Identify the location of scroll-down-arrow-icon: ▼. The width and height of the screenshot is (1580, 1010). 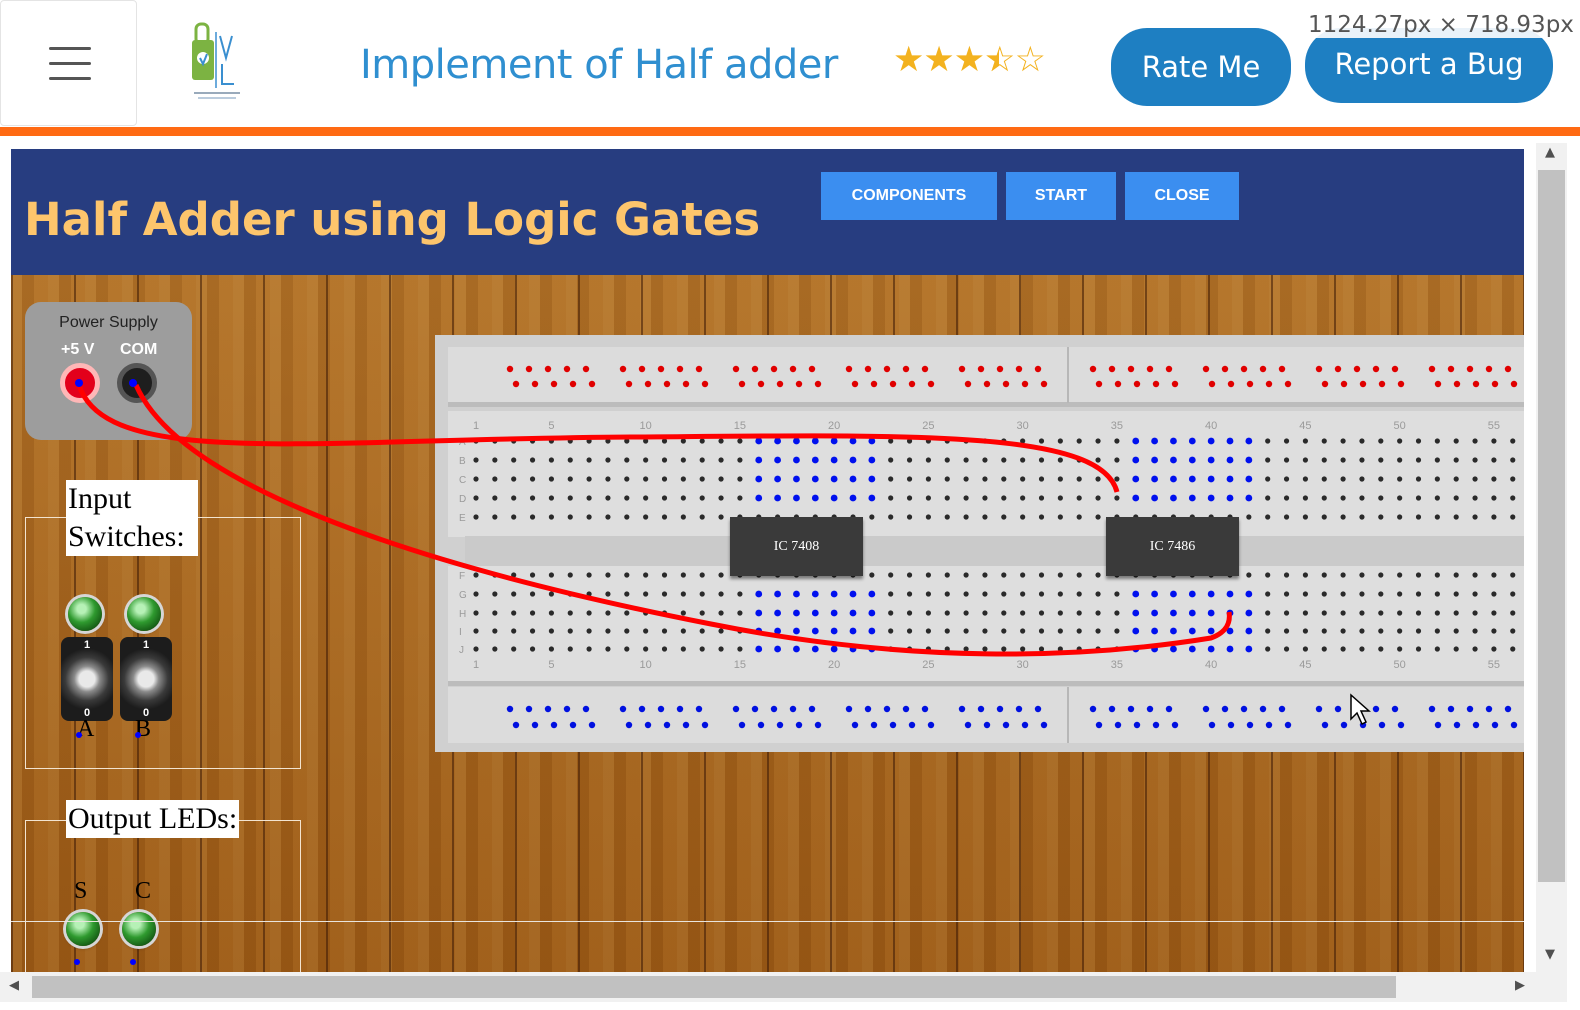
(1550, 954).